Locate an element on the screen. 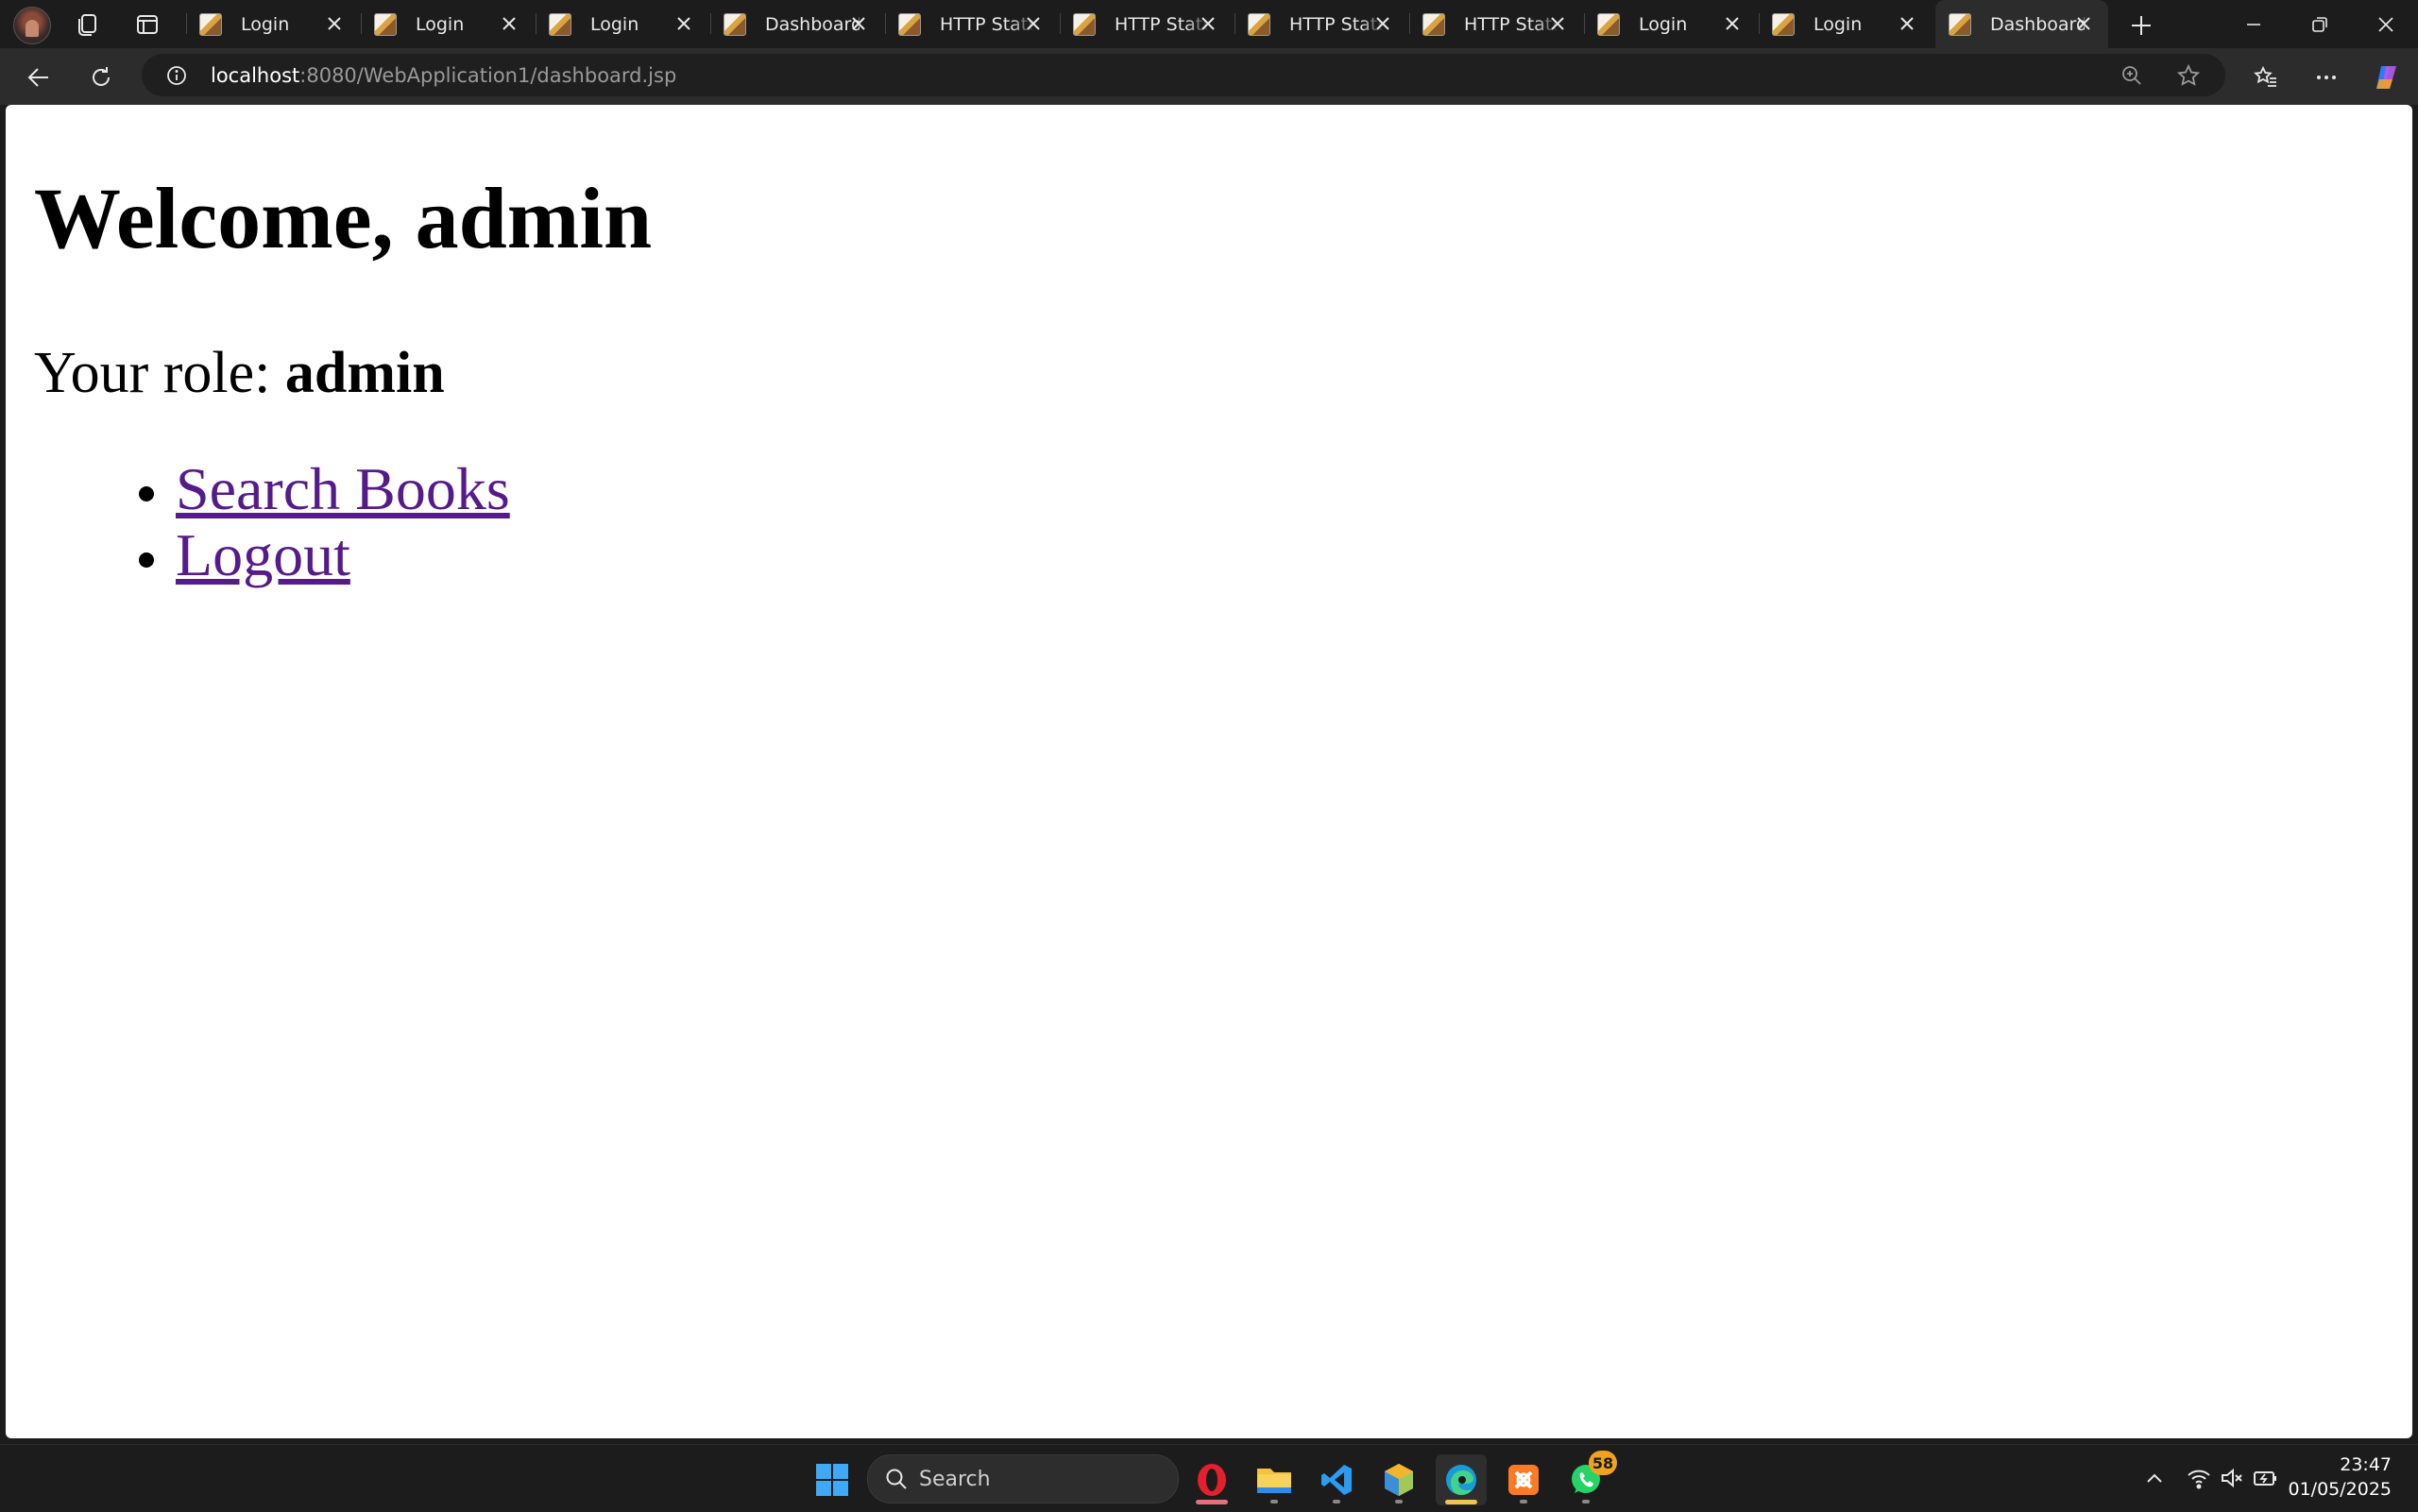 This screenshot has height=1512, width=2418. notification-badge: 58 is located at coordinates (1603, 1463).